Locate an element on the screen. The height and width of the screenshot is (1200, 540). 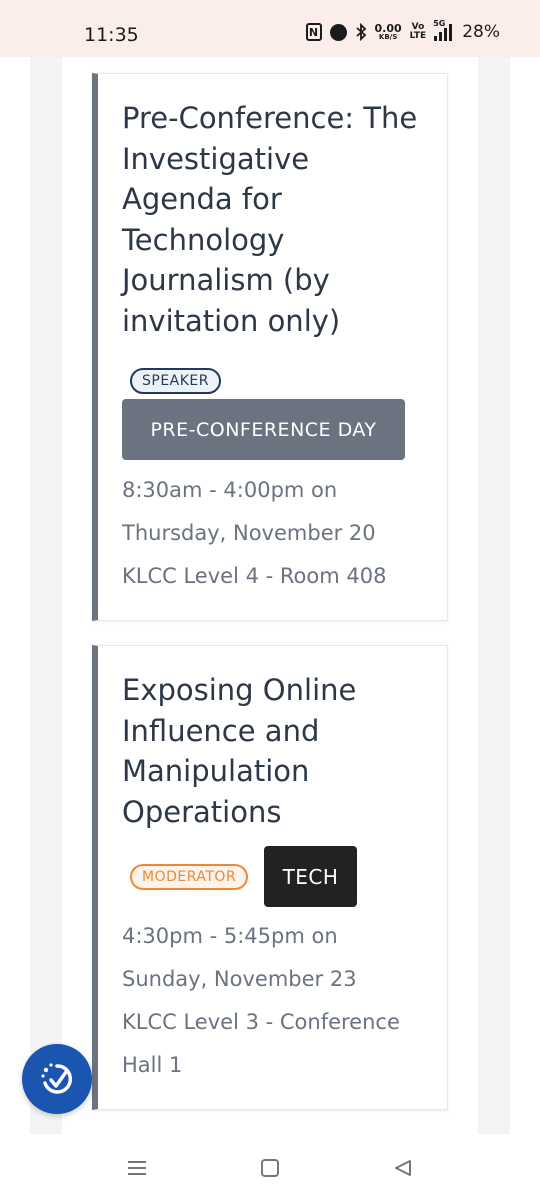
accessibility-icon is located at coordinates (57, 1078).